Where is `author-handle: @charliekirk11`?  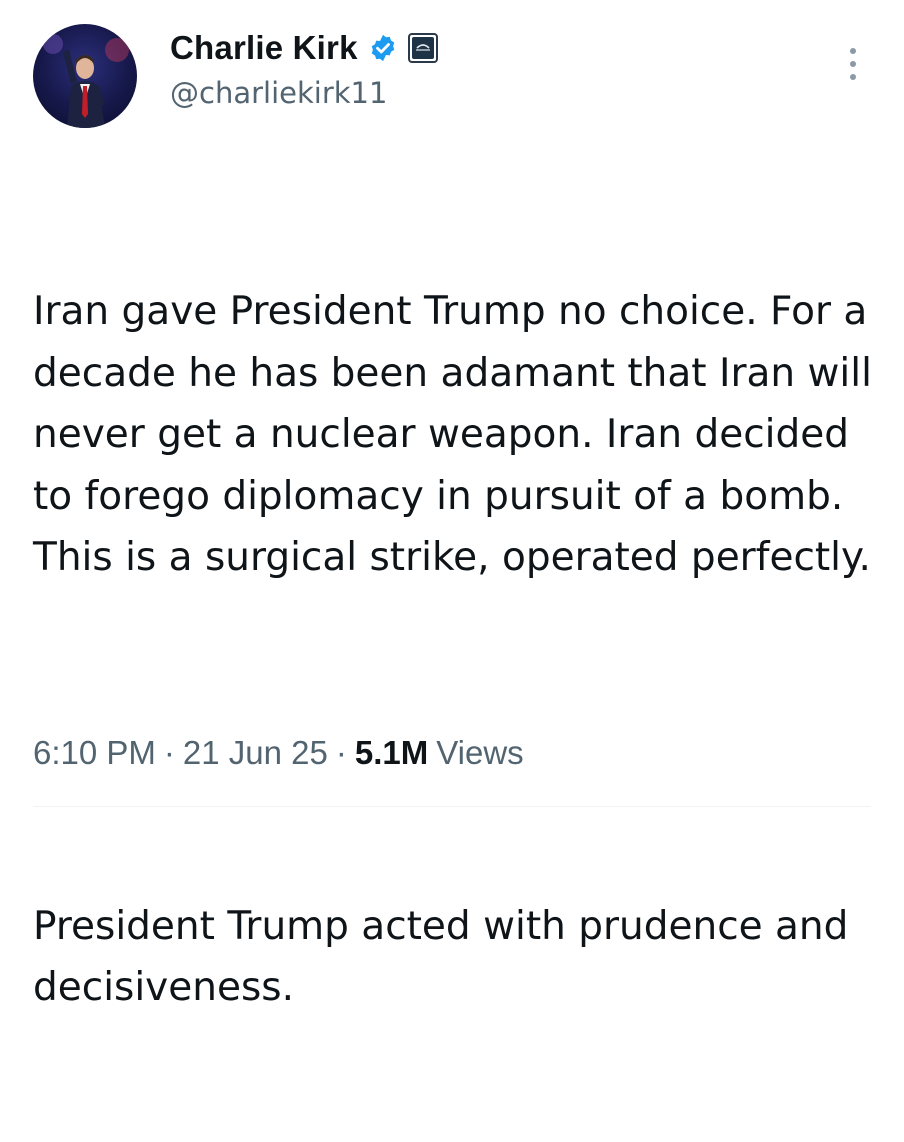 author-handle: @charliekirk11 is located at coordinates (278, 93).